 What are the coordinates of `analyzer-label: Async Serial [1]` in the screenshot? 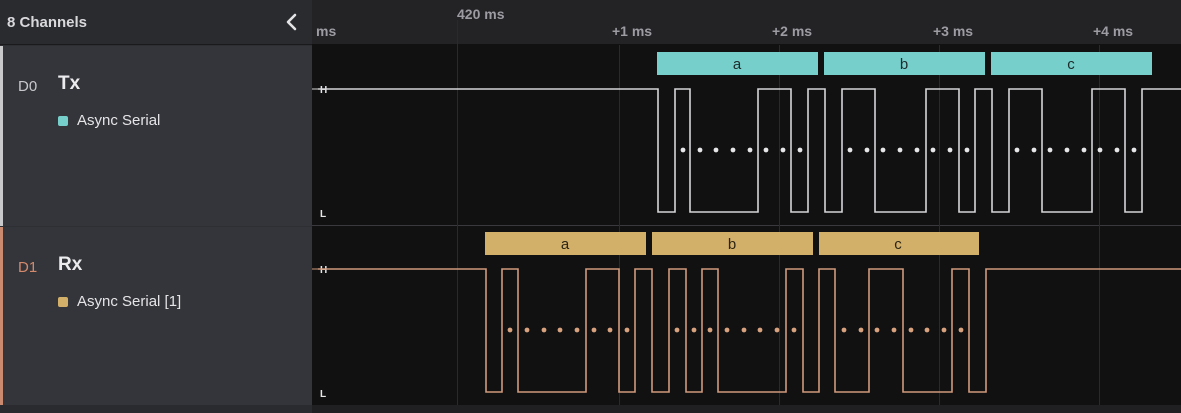 It's located at (129, 301).